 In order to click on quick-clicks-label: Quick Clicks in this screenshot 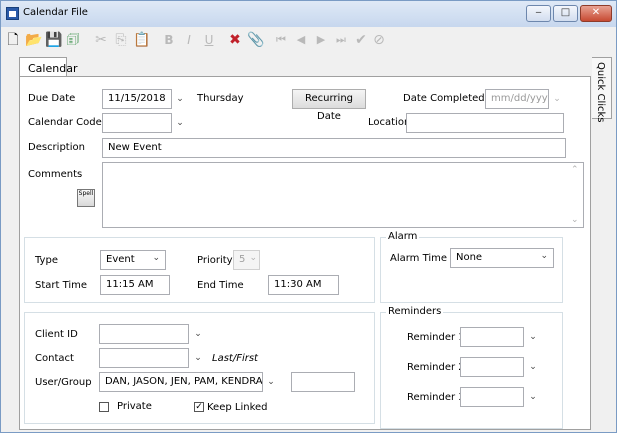, I will do `click(600, 92)`.